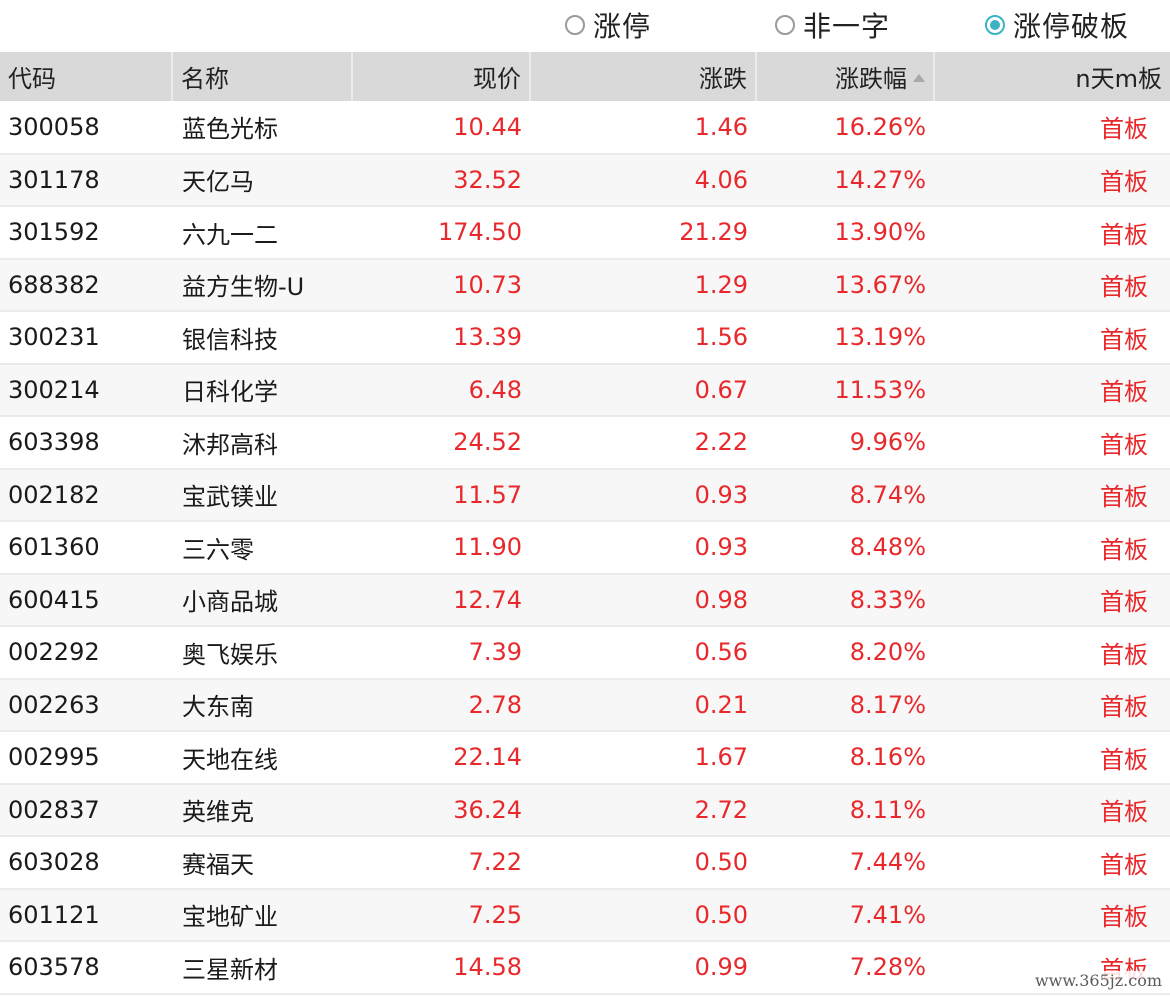 This screenshot has width=1170, height=998. What do you see at coordinates (218, 182) in the screenshot?
I see `cell-name: 天亿马` at bounding box center [218, 182].